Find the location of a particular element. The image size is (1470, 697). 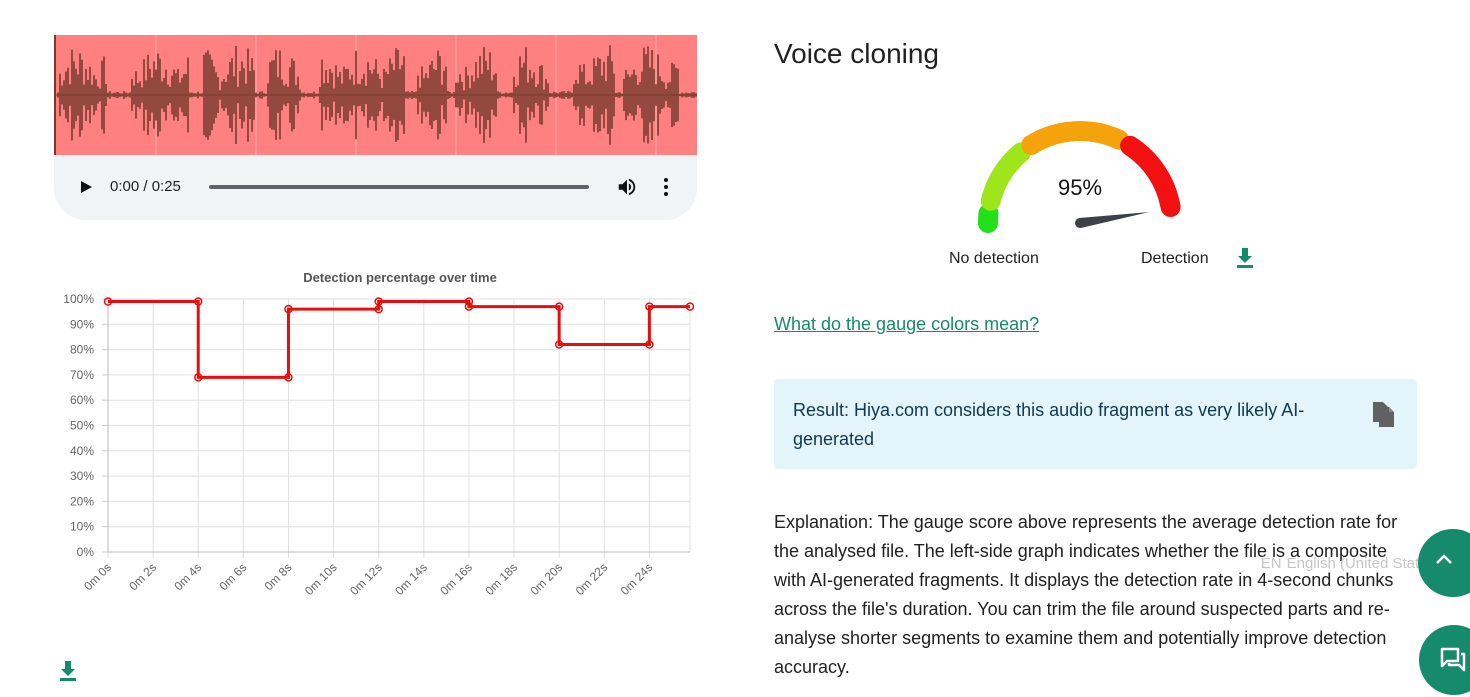

chat-button is located at coordinates (1444, 660).